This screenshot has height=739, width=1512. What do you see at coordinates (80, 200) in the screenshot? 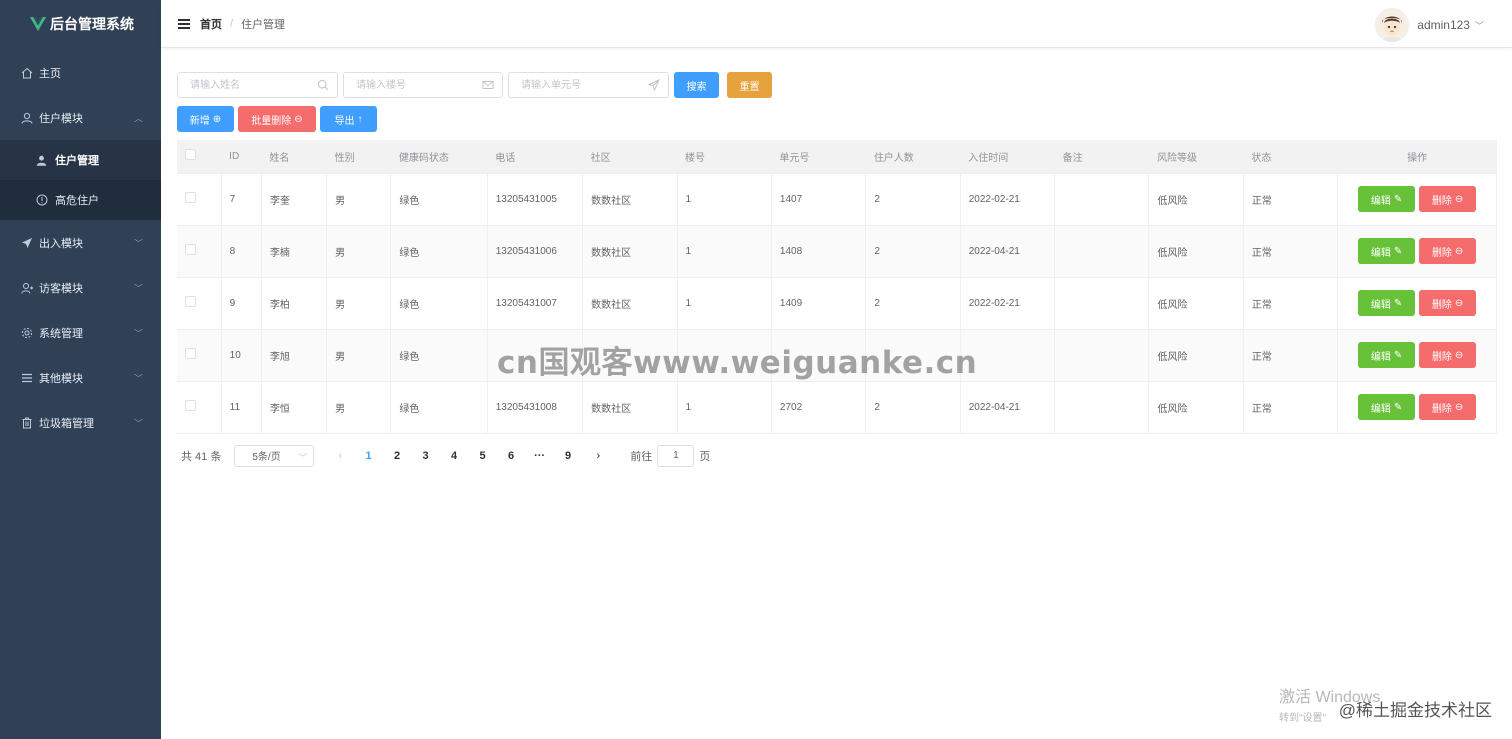
I see `submenu-item-high-risk: 高危住户` at bounding box center [80, 200].